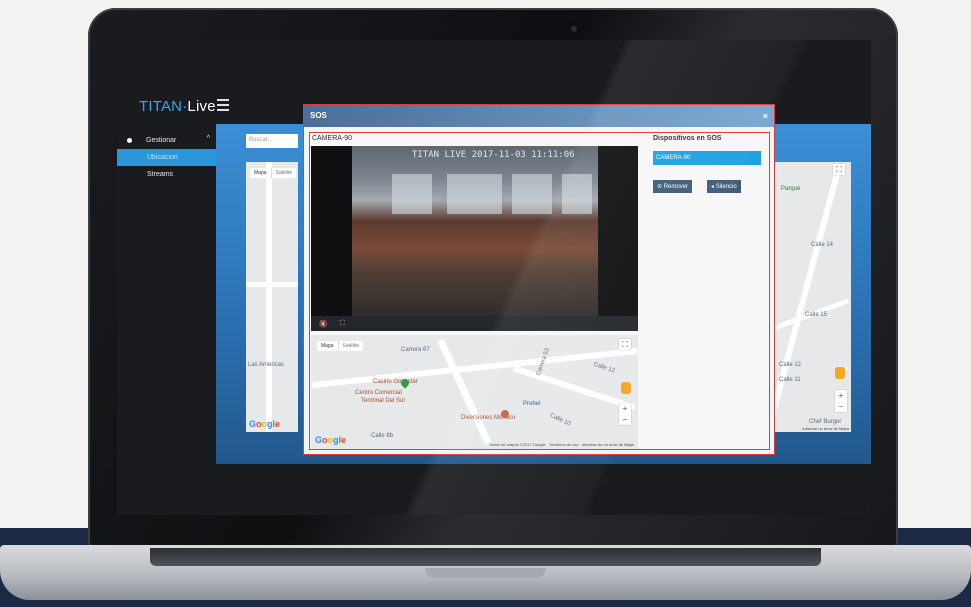 The width and height of the screenshot is (971, 607). What do you see at coordinates (266, 365) in the screenshot?
I see `map-label: Las Americas` at bounding box center [266, 365].